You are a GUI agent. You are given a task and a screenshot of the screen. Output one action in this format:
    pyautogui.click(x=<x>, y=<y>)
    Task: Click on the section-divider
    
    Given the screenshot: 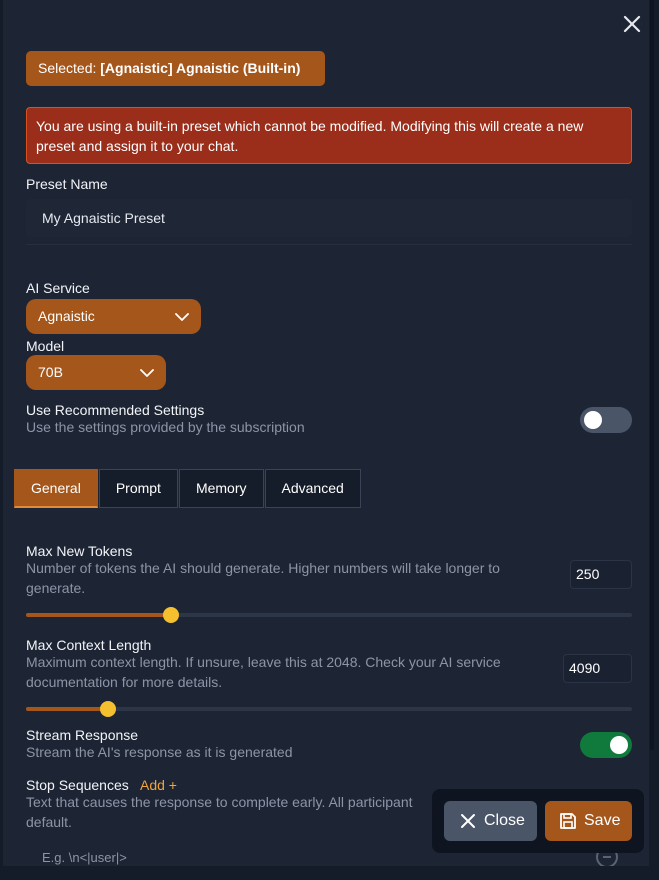 What is the action you would take?
    pyautogui.click(x=329, y=244)
    